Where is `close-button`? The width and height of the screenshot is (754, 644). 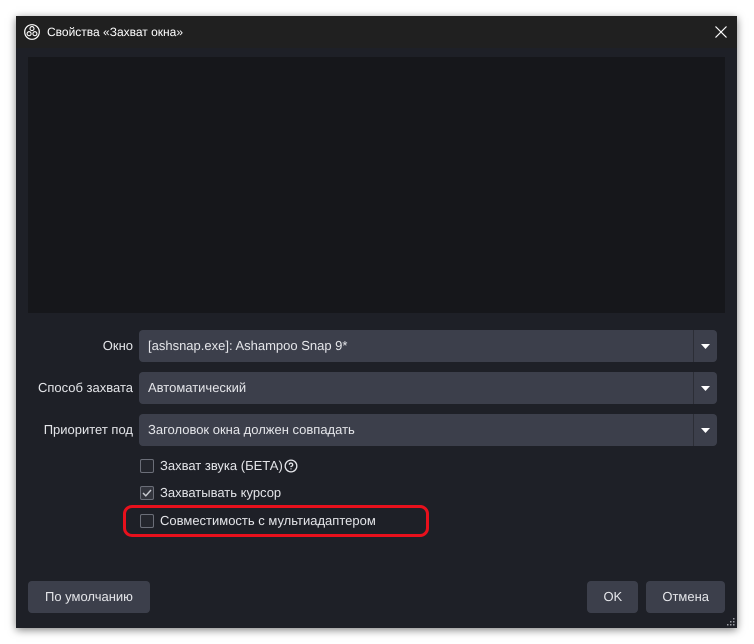 close-button is located at coordinates (721, 32).